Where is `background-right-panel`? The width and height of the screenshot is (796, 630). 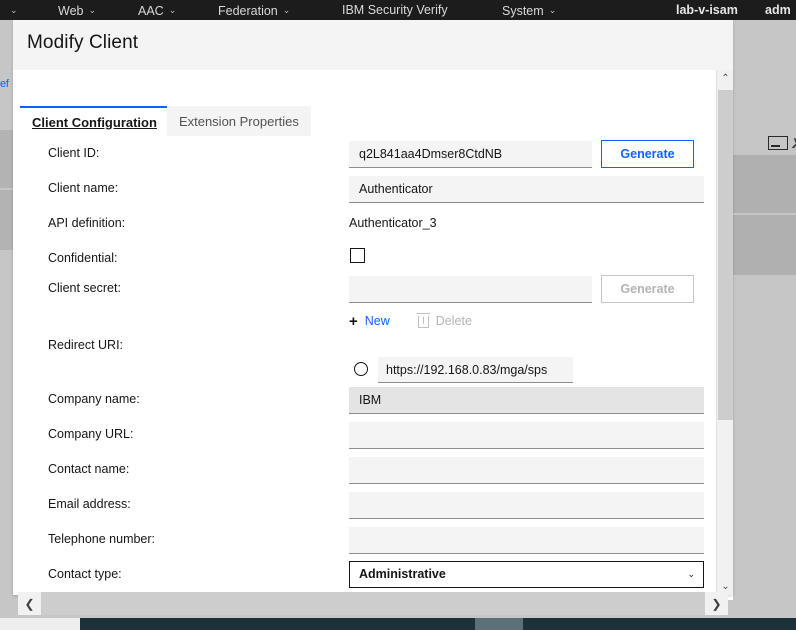 background-right-panel is located at coordinates (764, 310).